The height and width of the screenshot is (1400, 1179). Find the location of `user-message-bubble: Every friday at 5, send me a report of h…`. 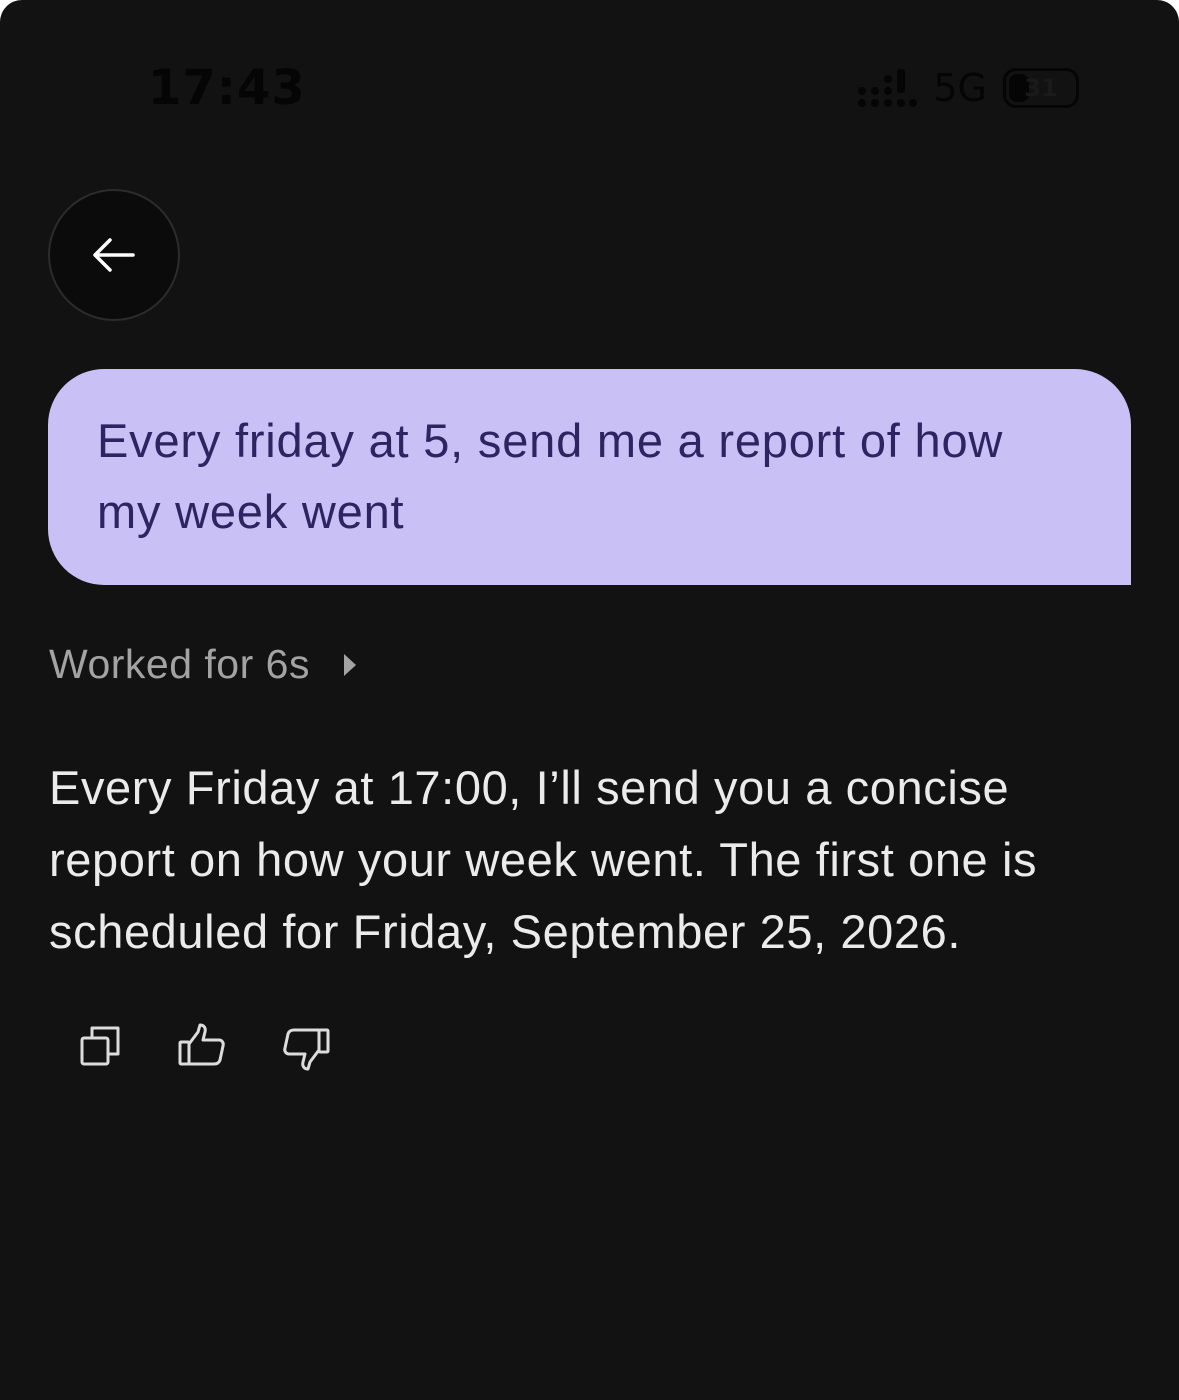

user-message-bubble: Every friday at 5, send me a report of h… is located at coordinates (589, 477).